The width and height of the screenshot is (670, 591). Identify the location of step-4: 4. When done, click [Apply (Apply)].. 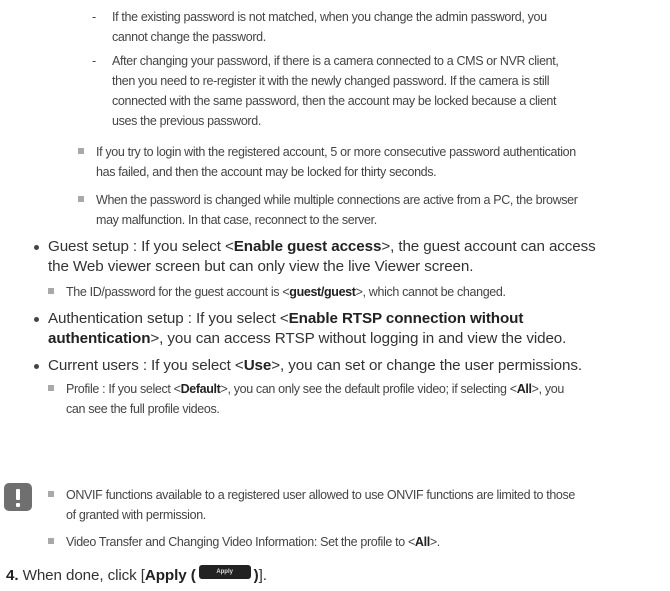
(136, 574).